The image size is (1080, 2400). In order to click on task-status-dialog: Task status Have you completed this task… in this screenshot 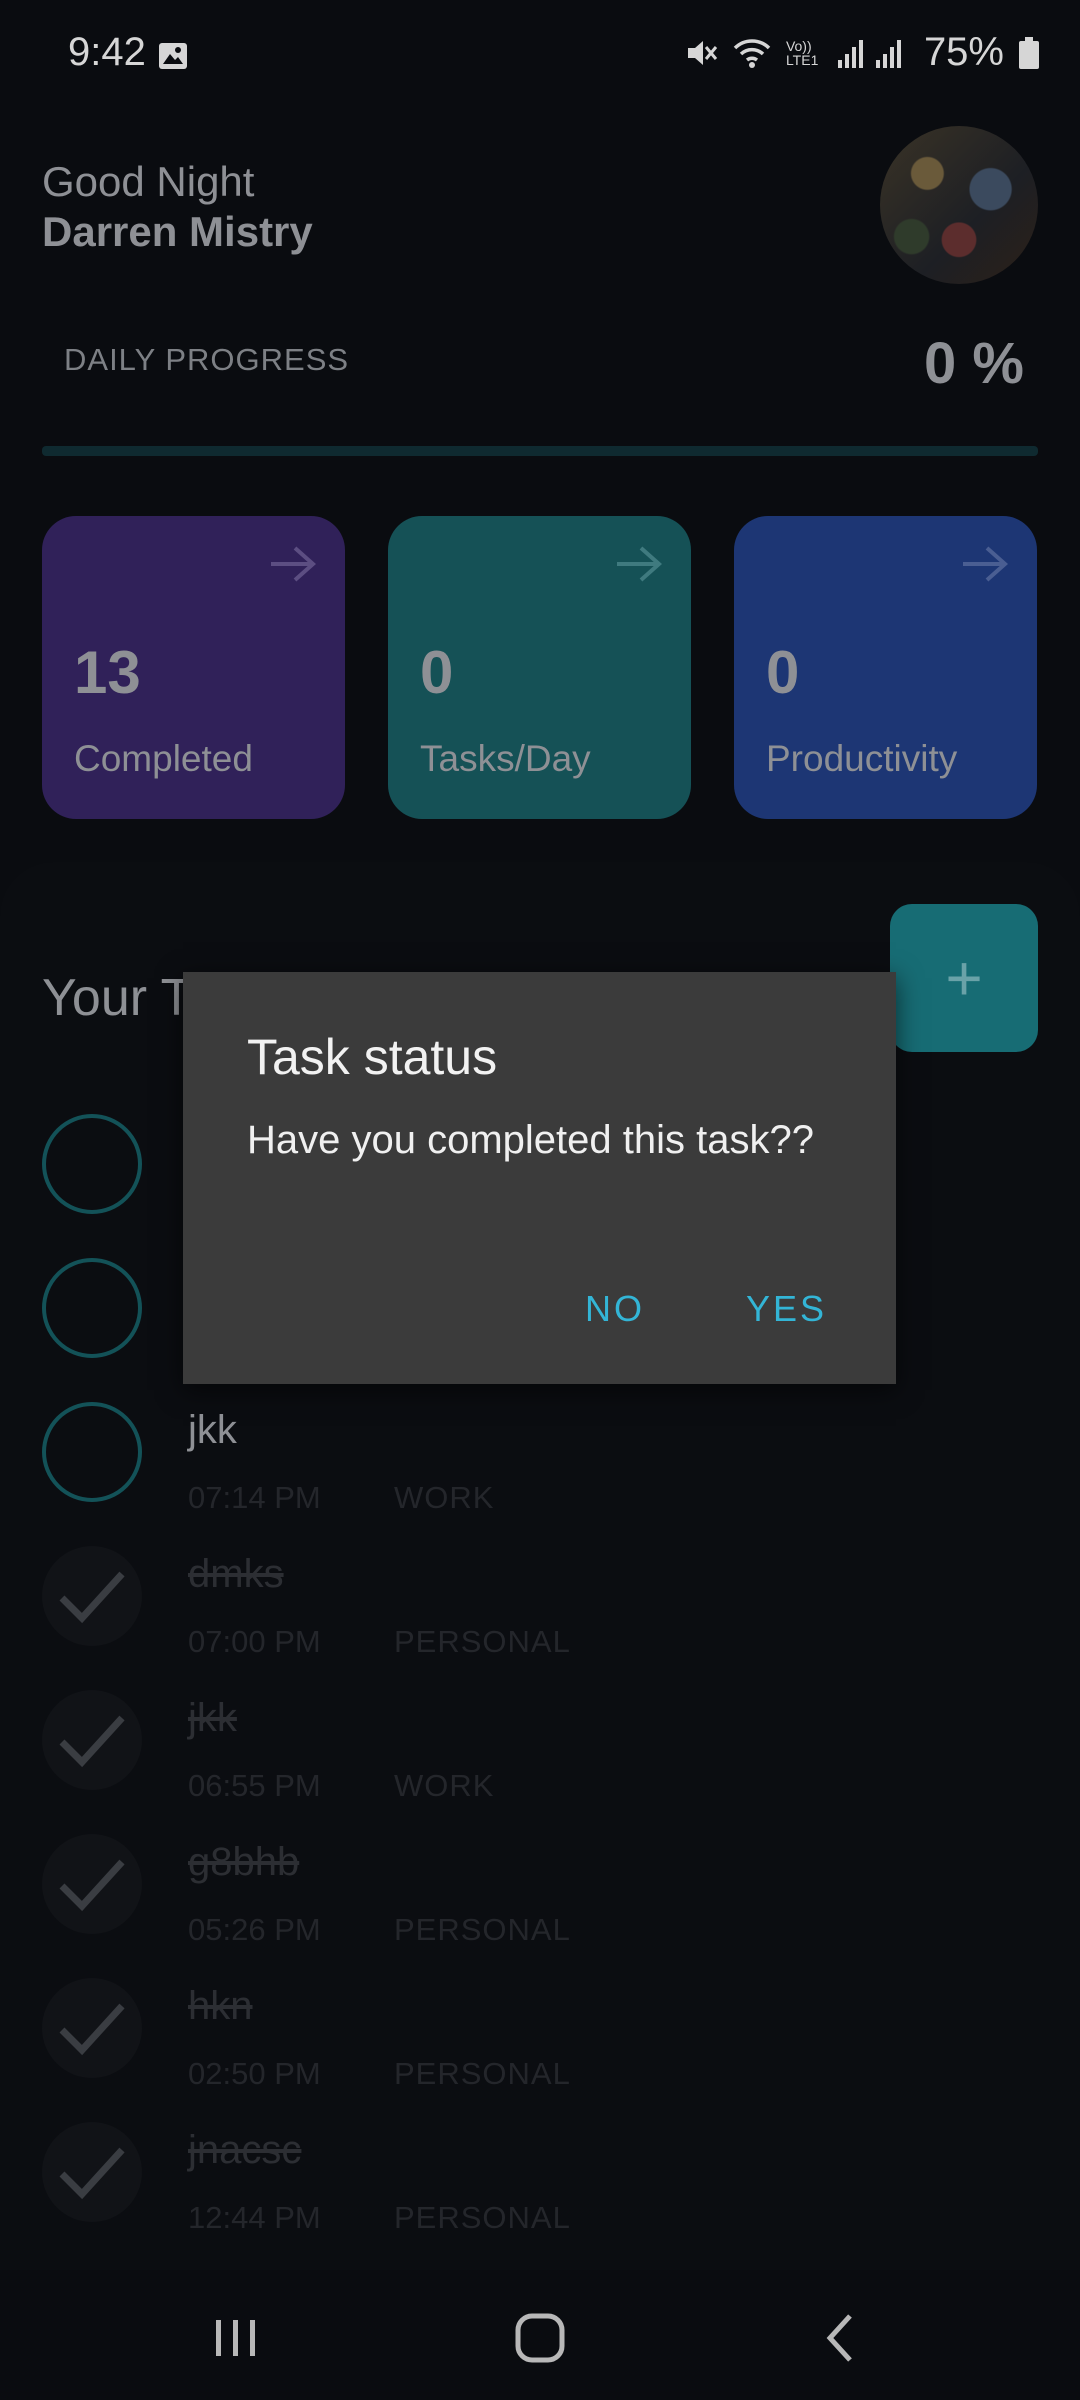, I will do `click(539, 1178)`.